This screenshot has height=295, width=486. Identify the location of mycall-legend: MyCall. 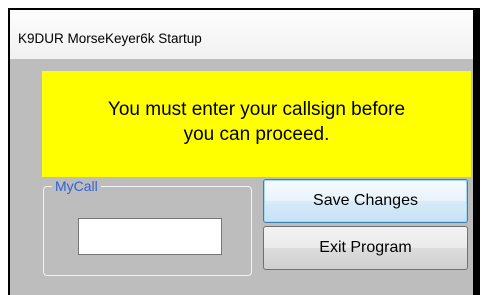
(76, 186).